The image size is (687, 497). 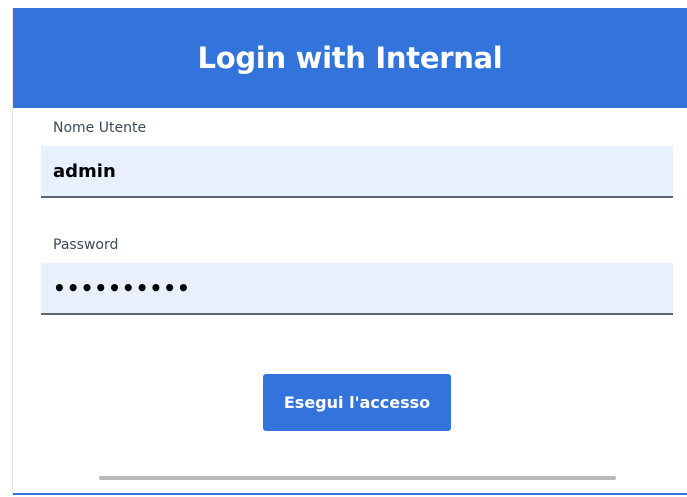 I want to click on password-field-group: Password, so click(x=357, y=275).